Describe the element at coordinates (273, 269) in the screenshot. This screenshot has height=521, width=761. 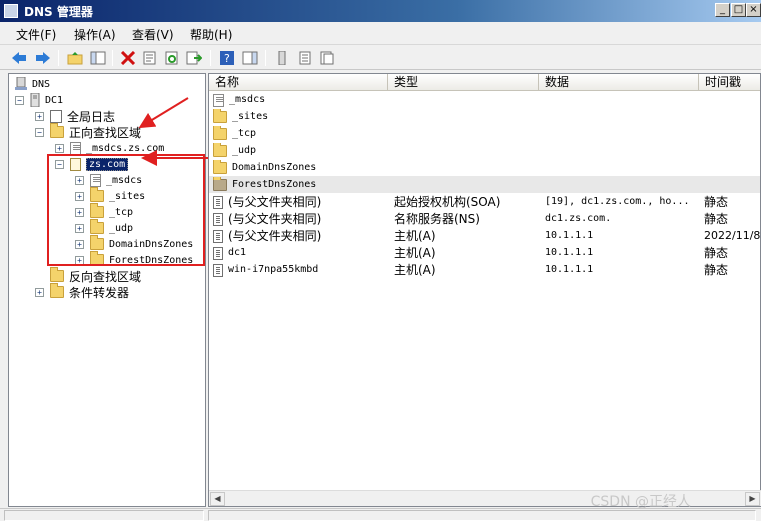
I see `row-name: win-i7npa55kmbd` at that location.